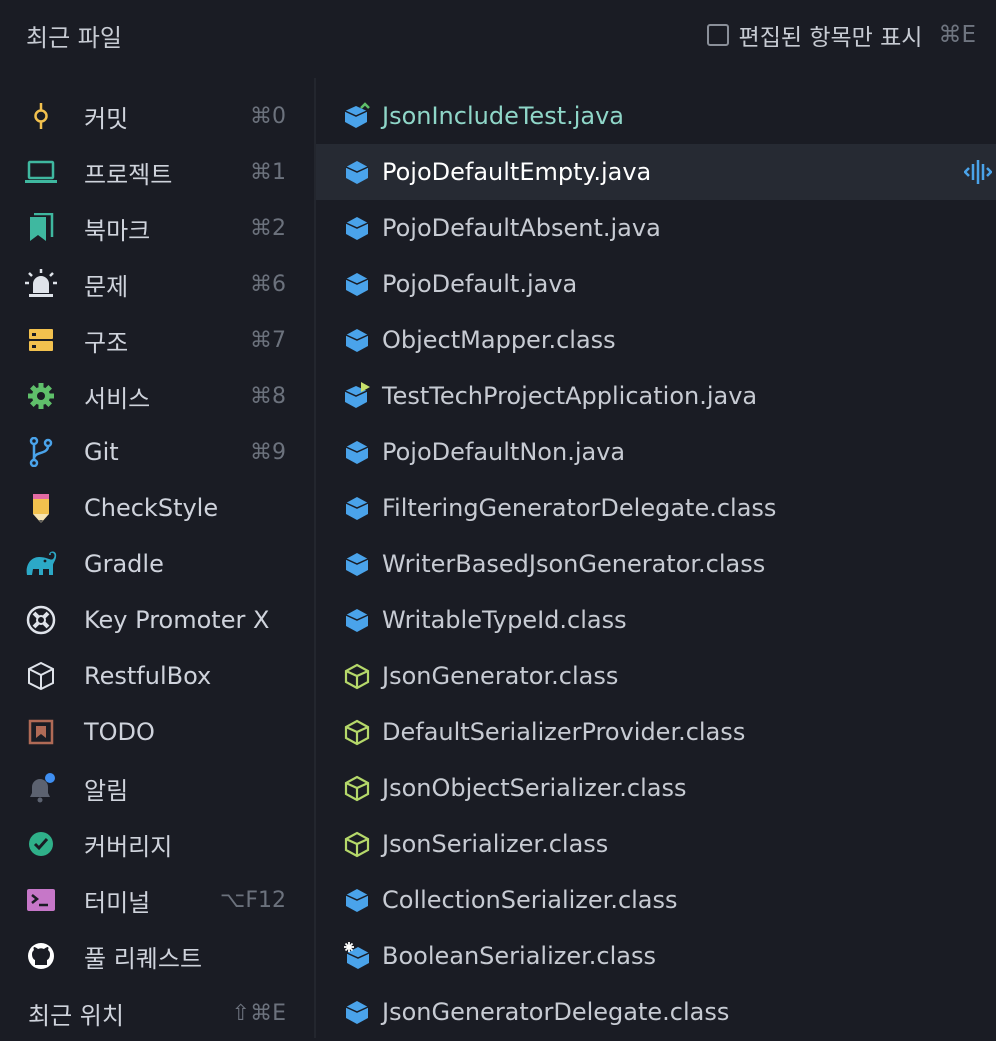 The height and width of the screenshot is (1041, 996). I want to click on tool-window-label: 문제, so click(106, 286).